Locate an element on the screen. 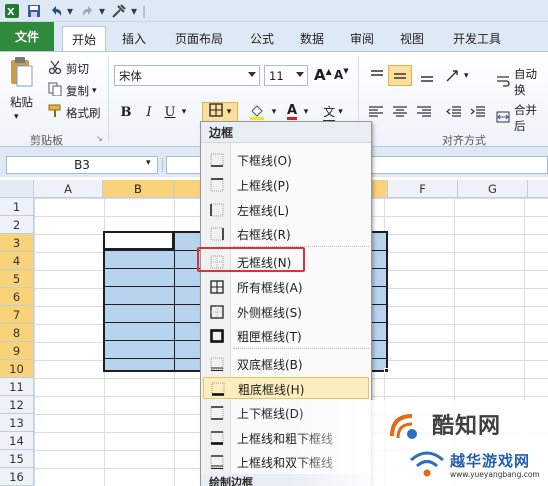 This screenshot has height=486, width=548. clipboard-launcher-icon: ↘ is located at coordinates (99, 138).